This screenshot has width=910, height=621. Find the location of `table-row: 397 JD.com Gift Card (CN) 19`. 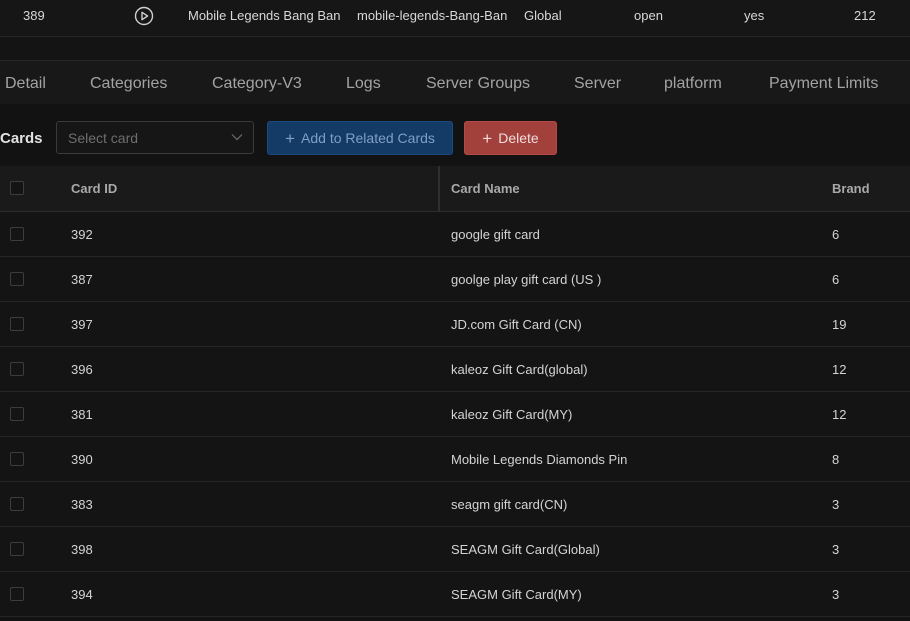

table-row: 397 JD.com Gift Card (CN) 19 is located at coordinates (455, 324).